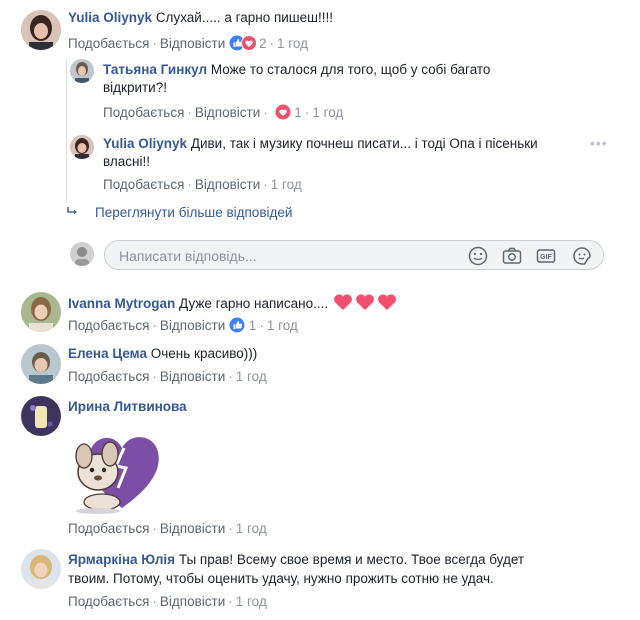 The width and height of the screenshot is (640, 620). What do you see at coordinates (110, 17) in the screenshot?
I see `comment-author: Yulia Oliynyk` at bounding box center [110, 17].